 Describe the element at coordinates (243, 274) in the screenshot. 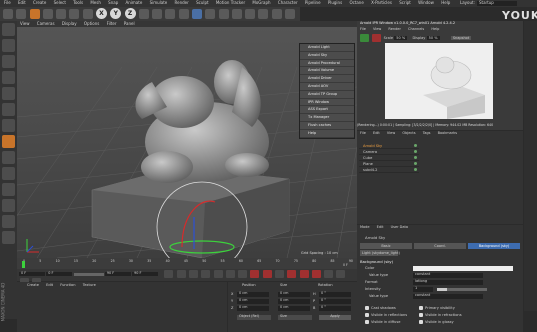

I see `go-to-end-button` at that location.